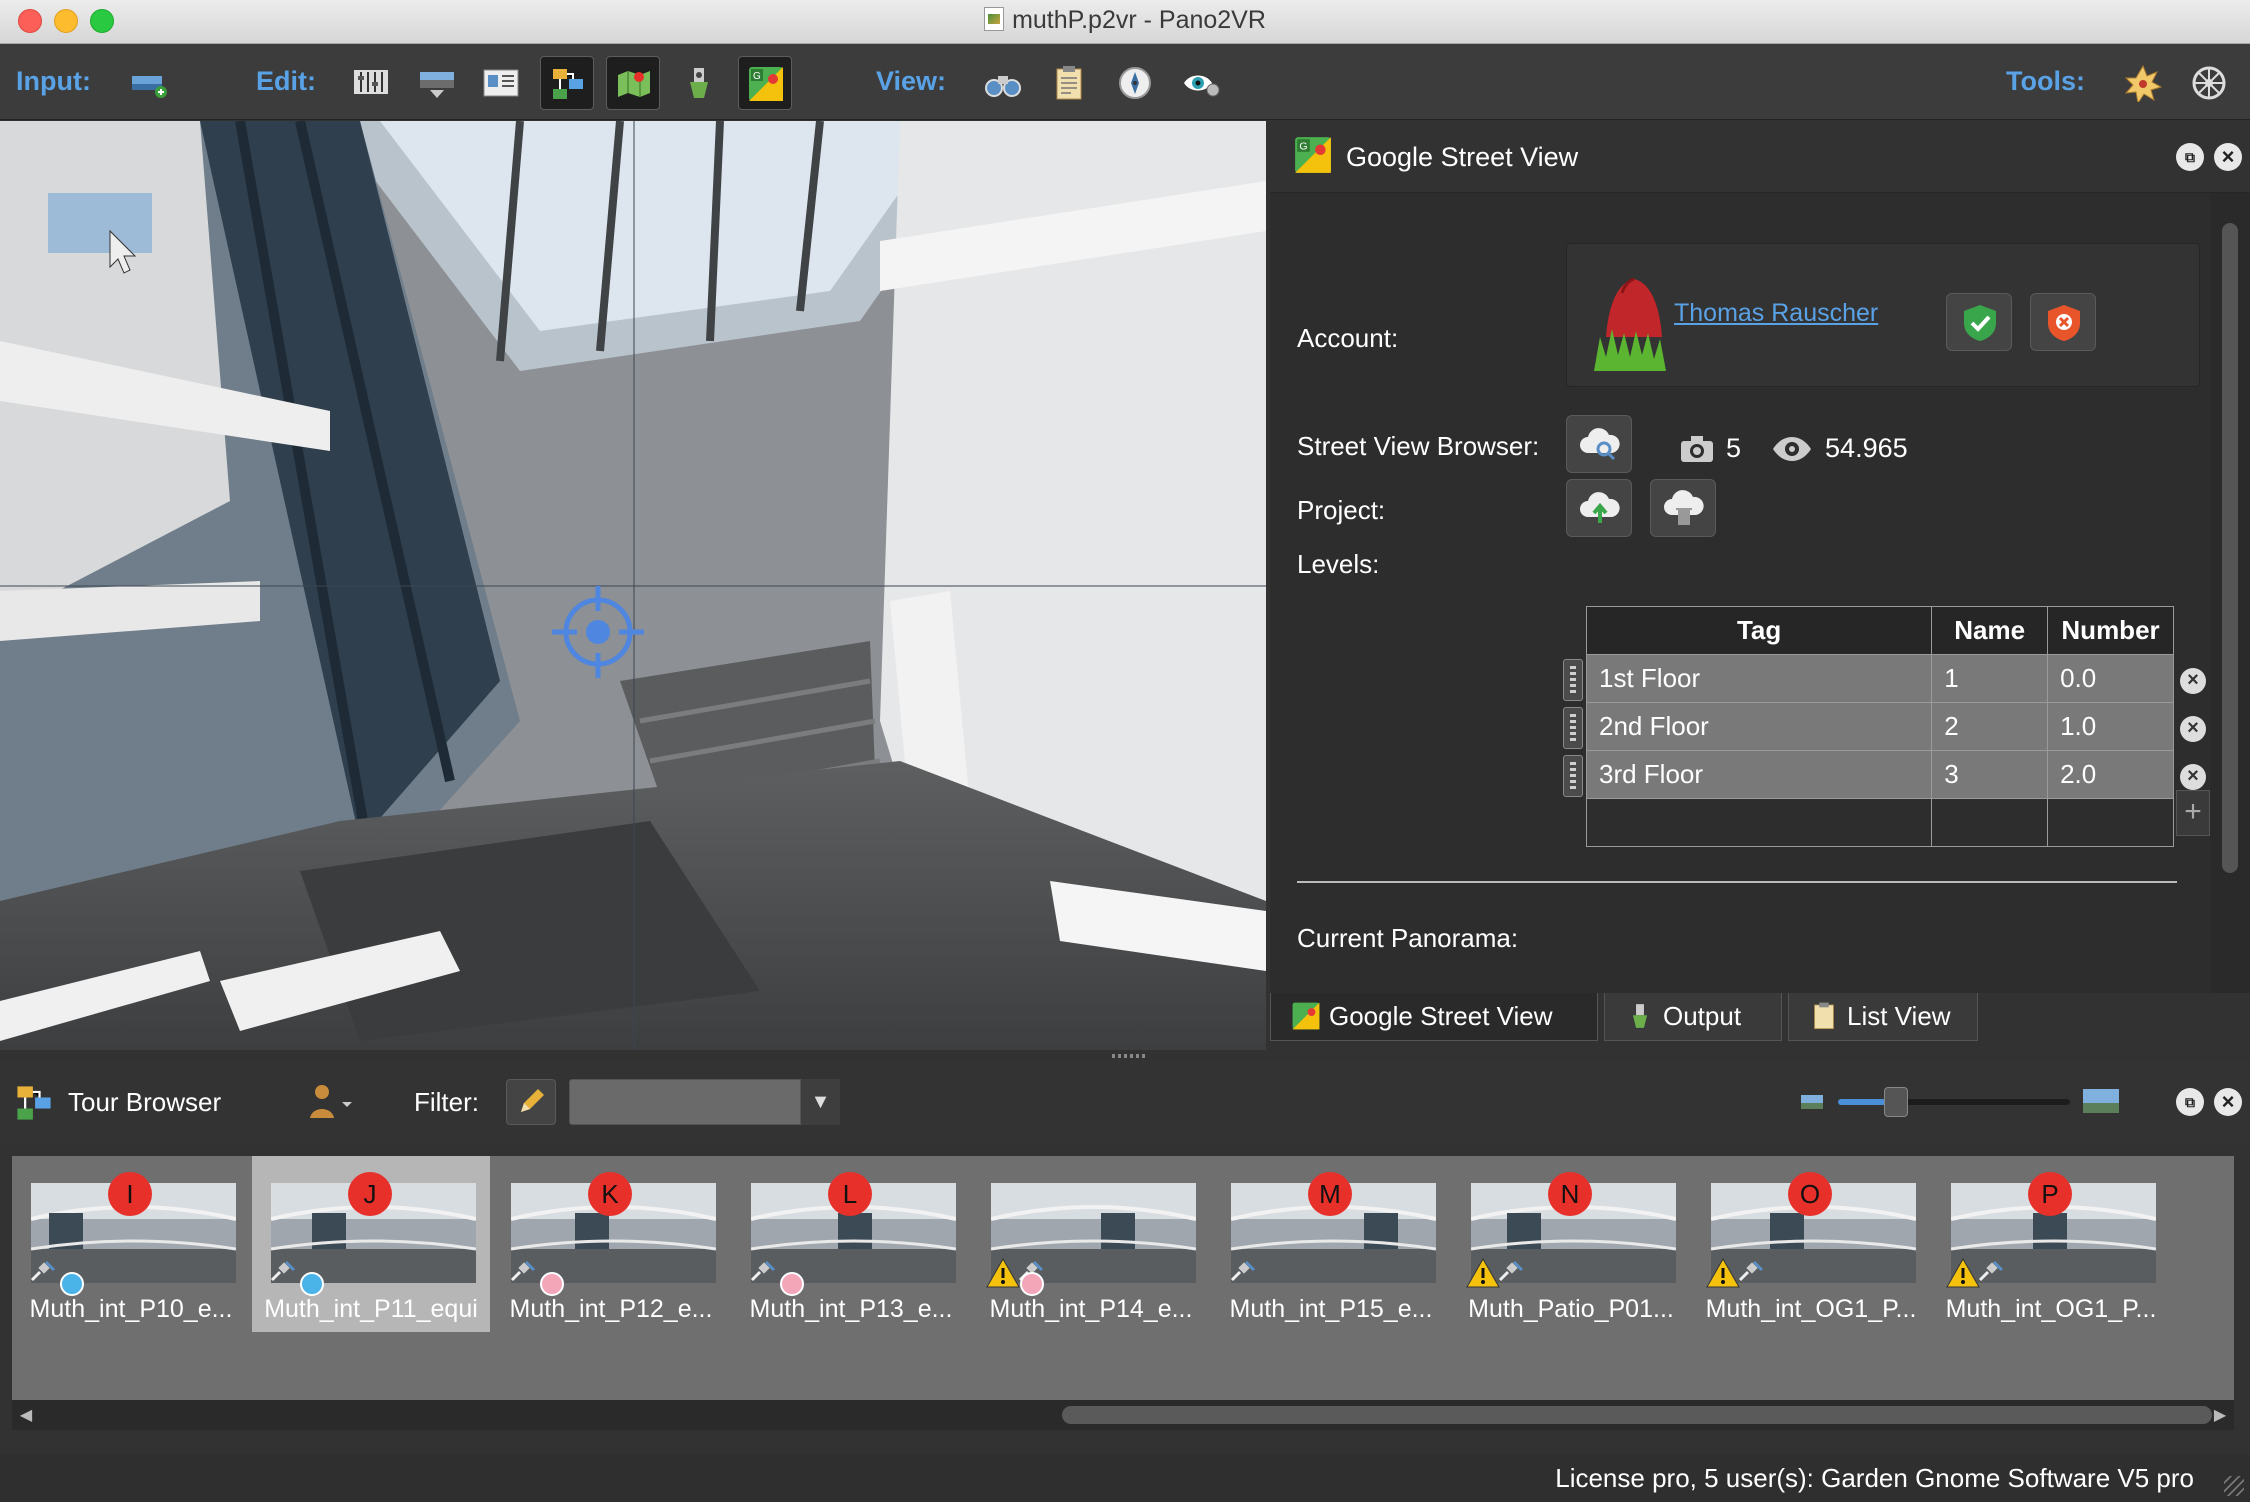  Describe the element at coordinates (370, 1194) in the screenshot. I see `map-pin-marker: J` at that location.